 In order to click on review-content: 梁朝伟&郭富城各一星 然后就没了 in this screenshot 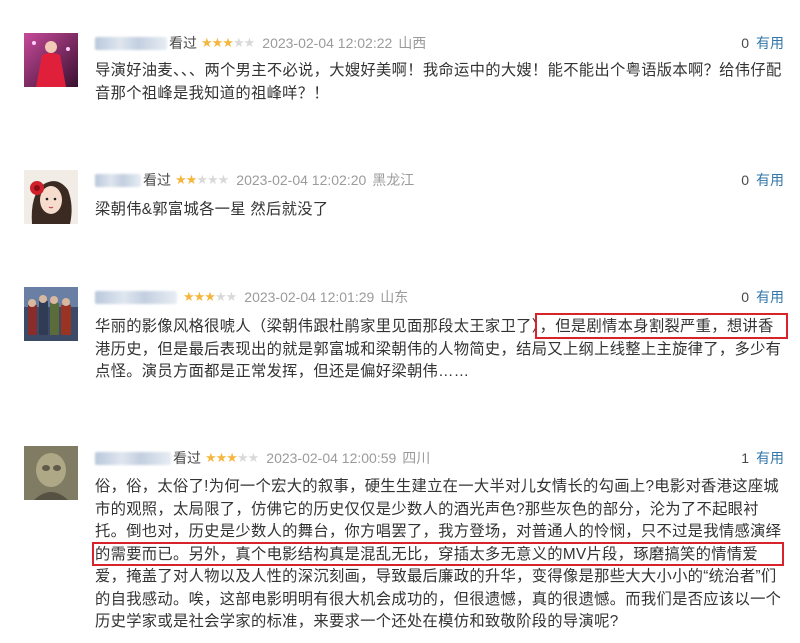, I will do `click(212, 209)`.